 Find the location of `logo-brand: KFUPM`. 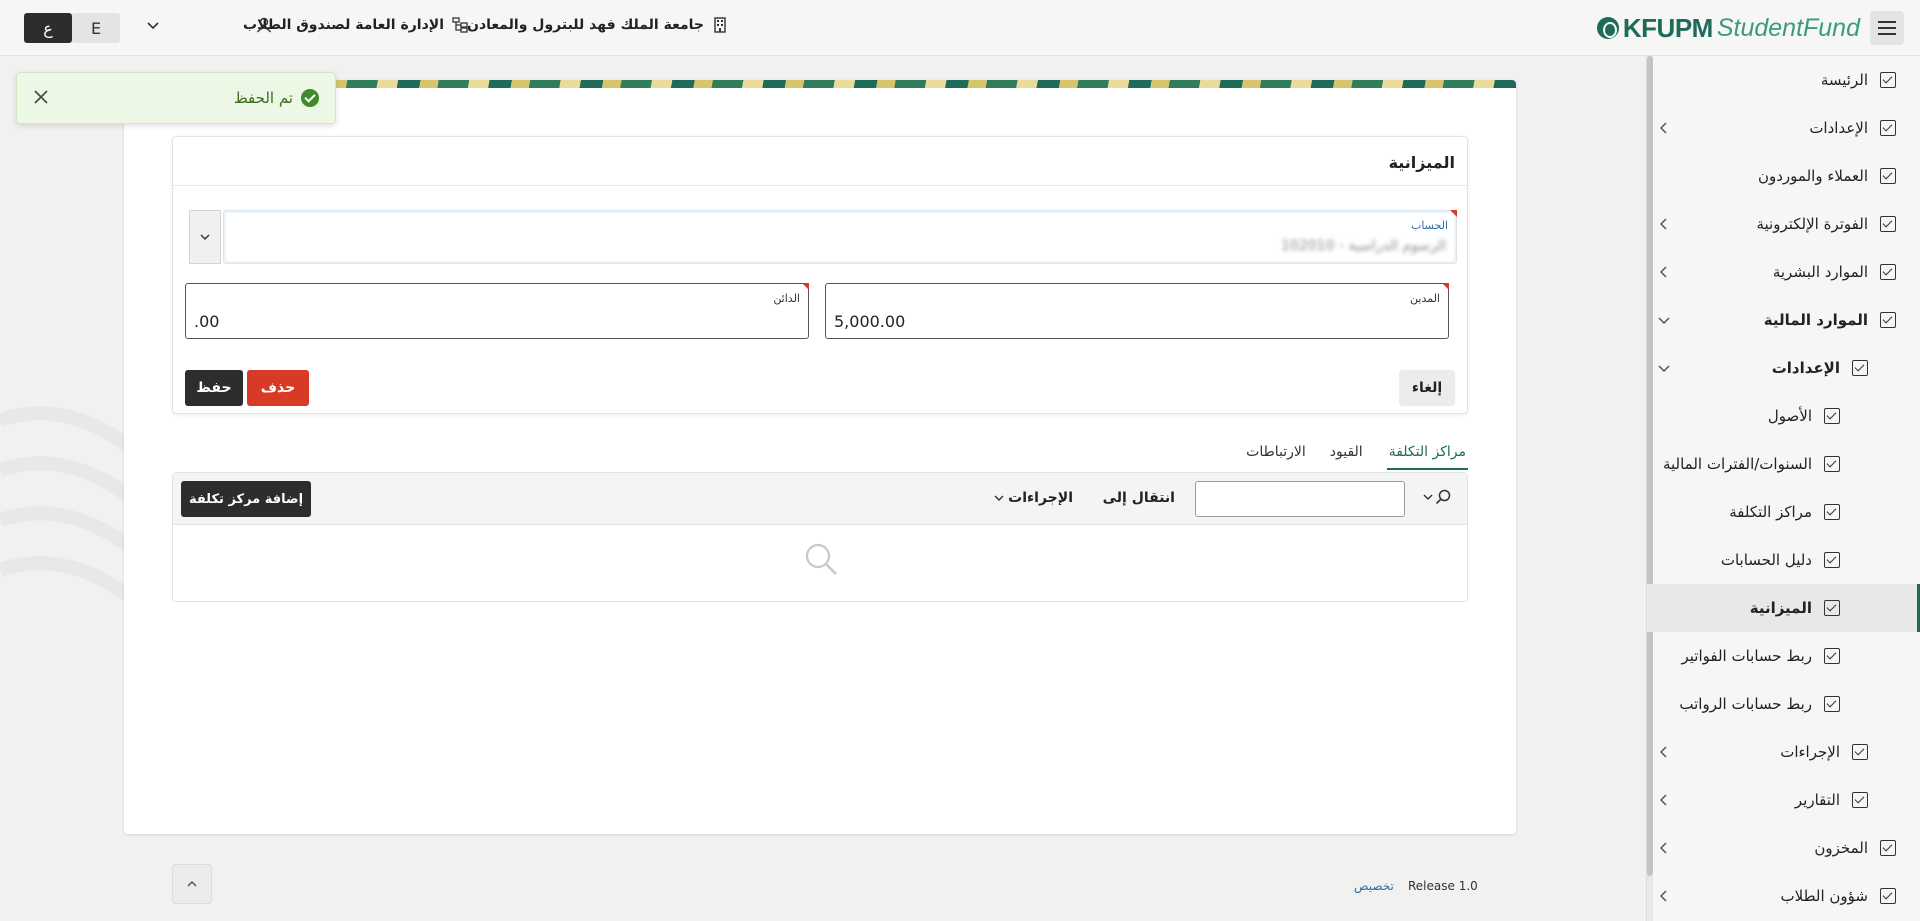

logo-brand: KFUPM is located at coordinates (1667, 27).